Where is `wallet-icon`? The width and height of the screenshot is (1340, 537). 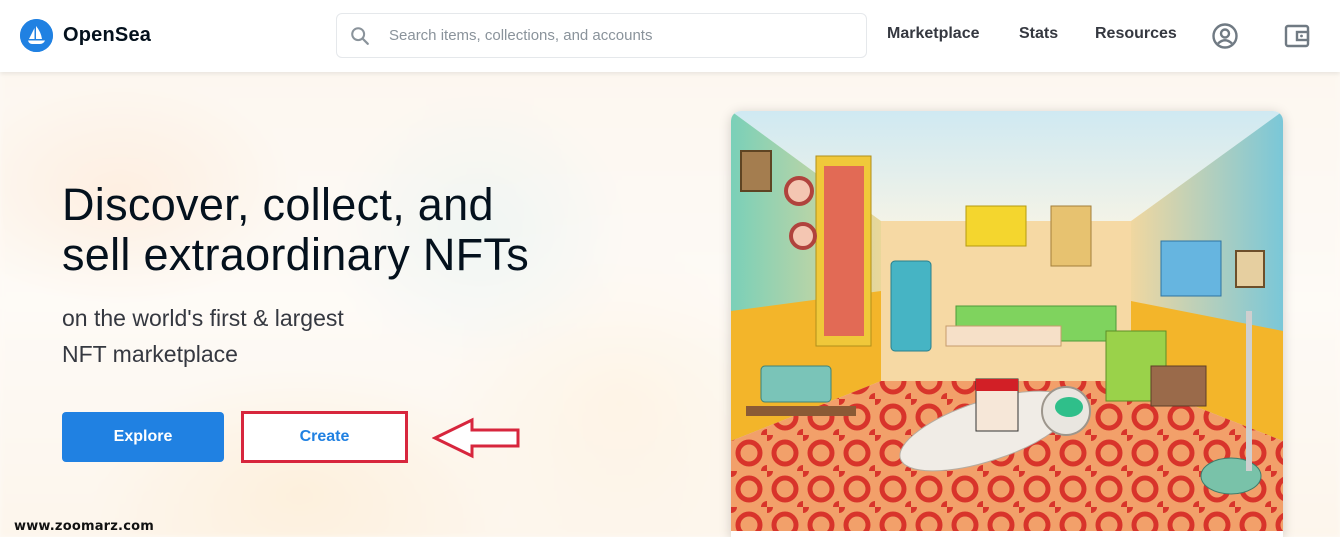 wallet-icon is located at coordinates (1297, 36).